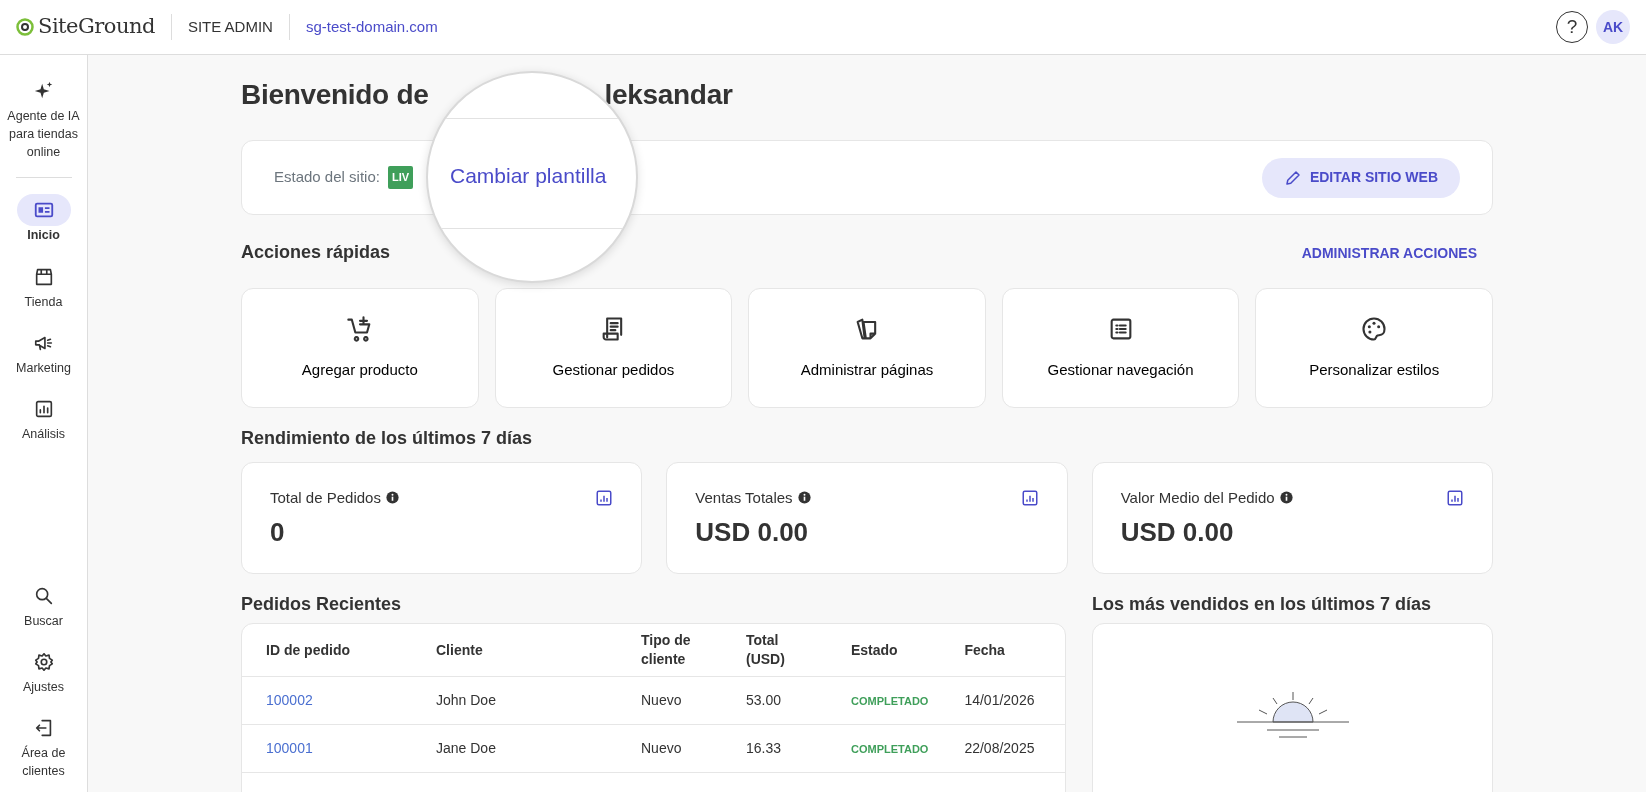  I want to click on table-cell: 14/01/2026, so click(1002, 700).